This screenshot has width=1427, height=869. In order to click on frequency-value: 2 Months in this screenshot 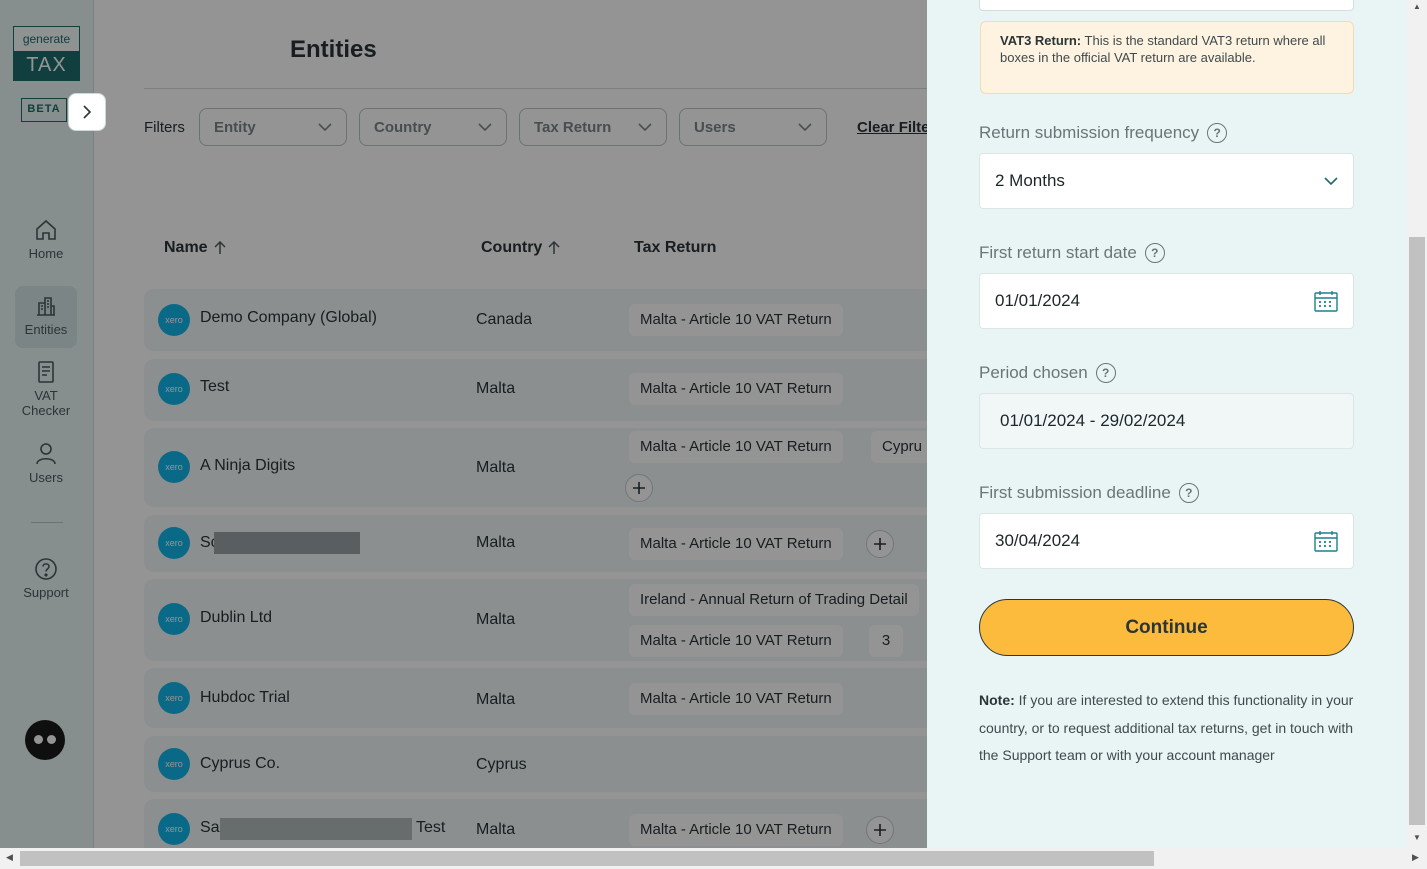, I will do `click(1030, 180)`.